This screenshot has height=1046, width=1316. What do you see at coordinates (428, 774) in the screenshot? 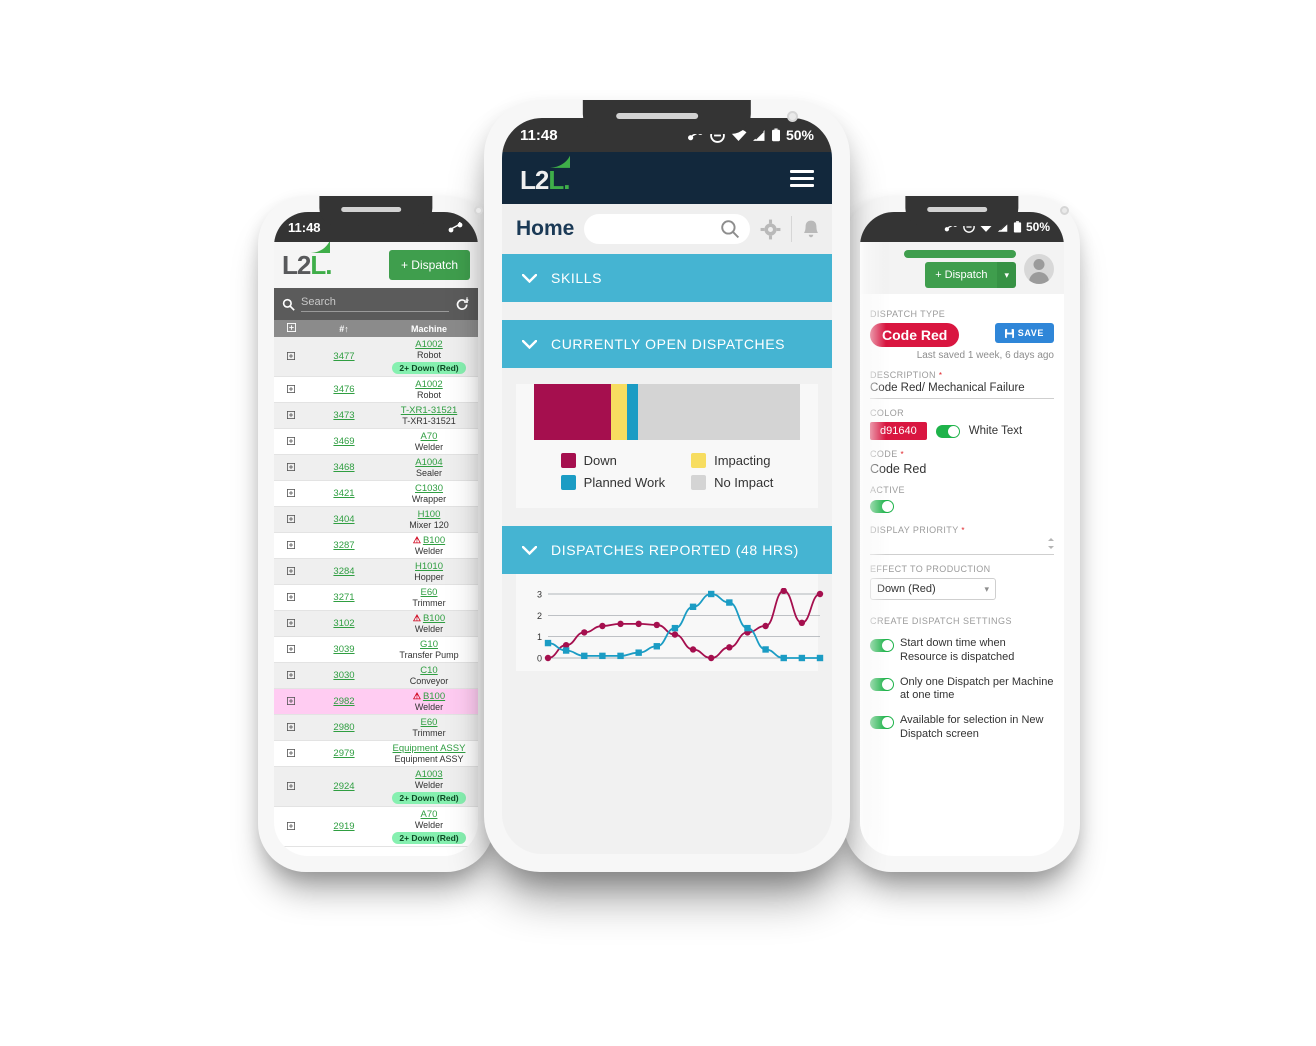
I see `machine-link: A1003` at bounding box center [428, 774].